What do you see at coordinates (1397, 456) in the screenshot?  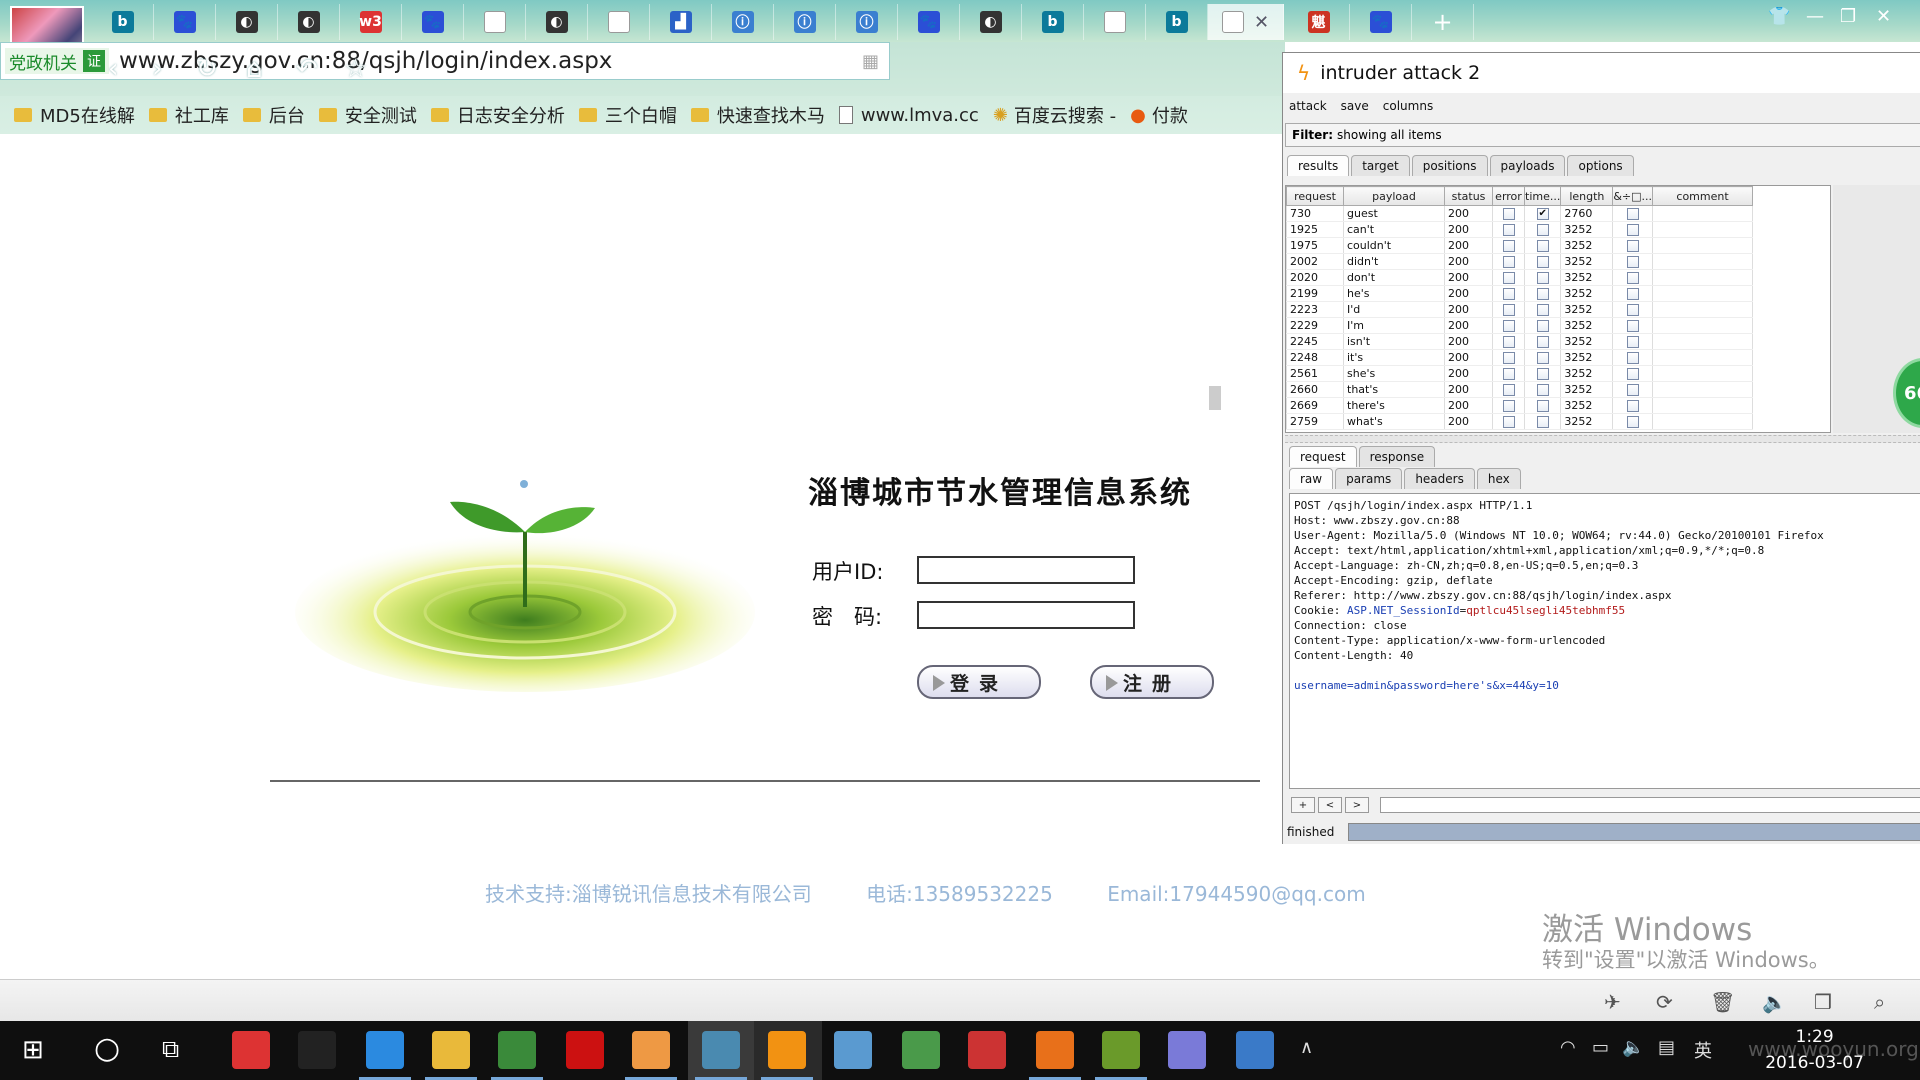 I see `tab-response: response` at bounding box center [1397, 456].